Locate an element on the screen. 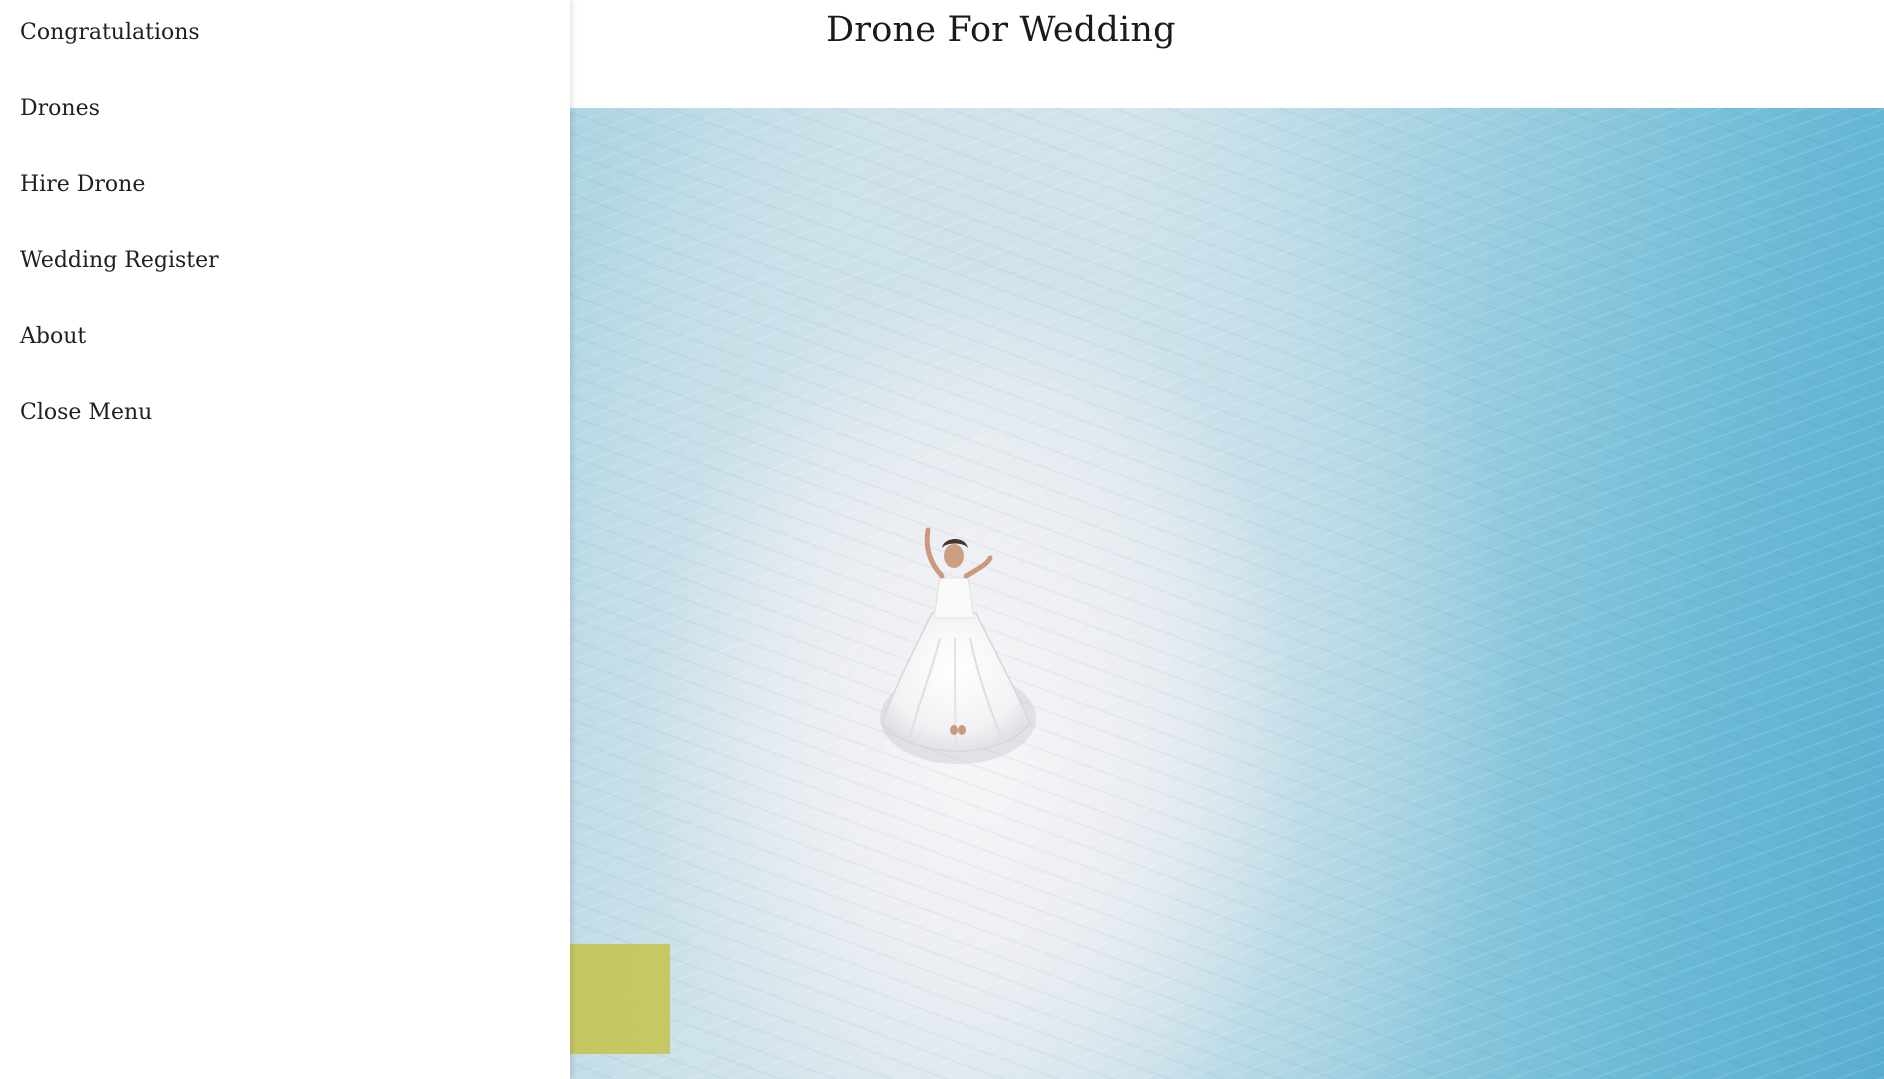 The image size is (1884, 1079). page-title: Drone For Wedding is located at coordinates (1001, 30).